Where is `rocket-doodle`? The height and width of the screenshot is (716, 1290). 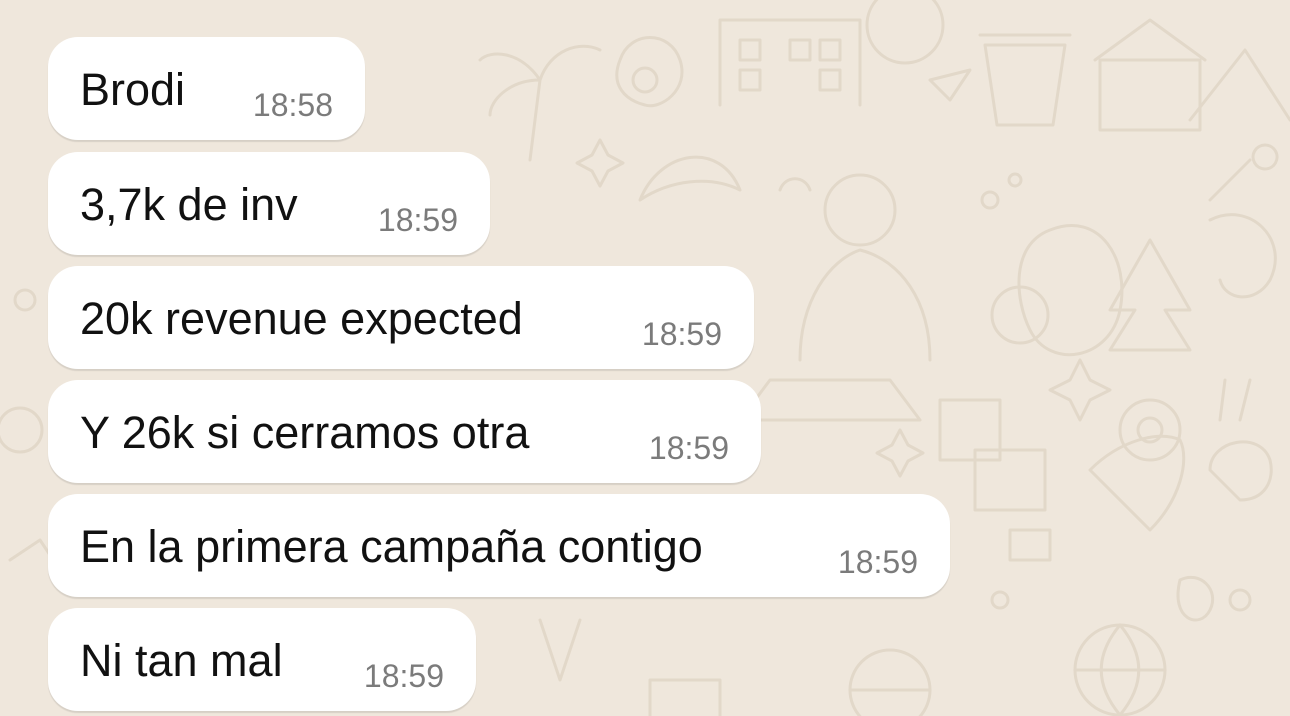 rocket-doodle is located at coordinates (1137, 483).